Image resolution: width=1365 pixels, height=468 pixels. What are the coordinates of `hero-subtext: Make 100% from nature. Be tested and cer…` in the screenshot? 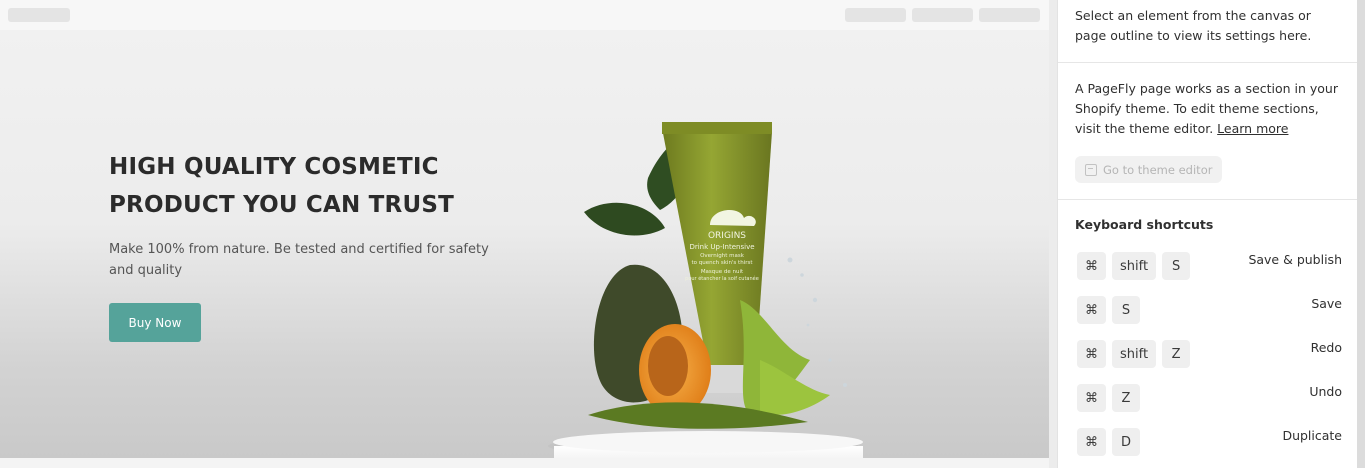 It's located at (299, 260).